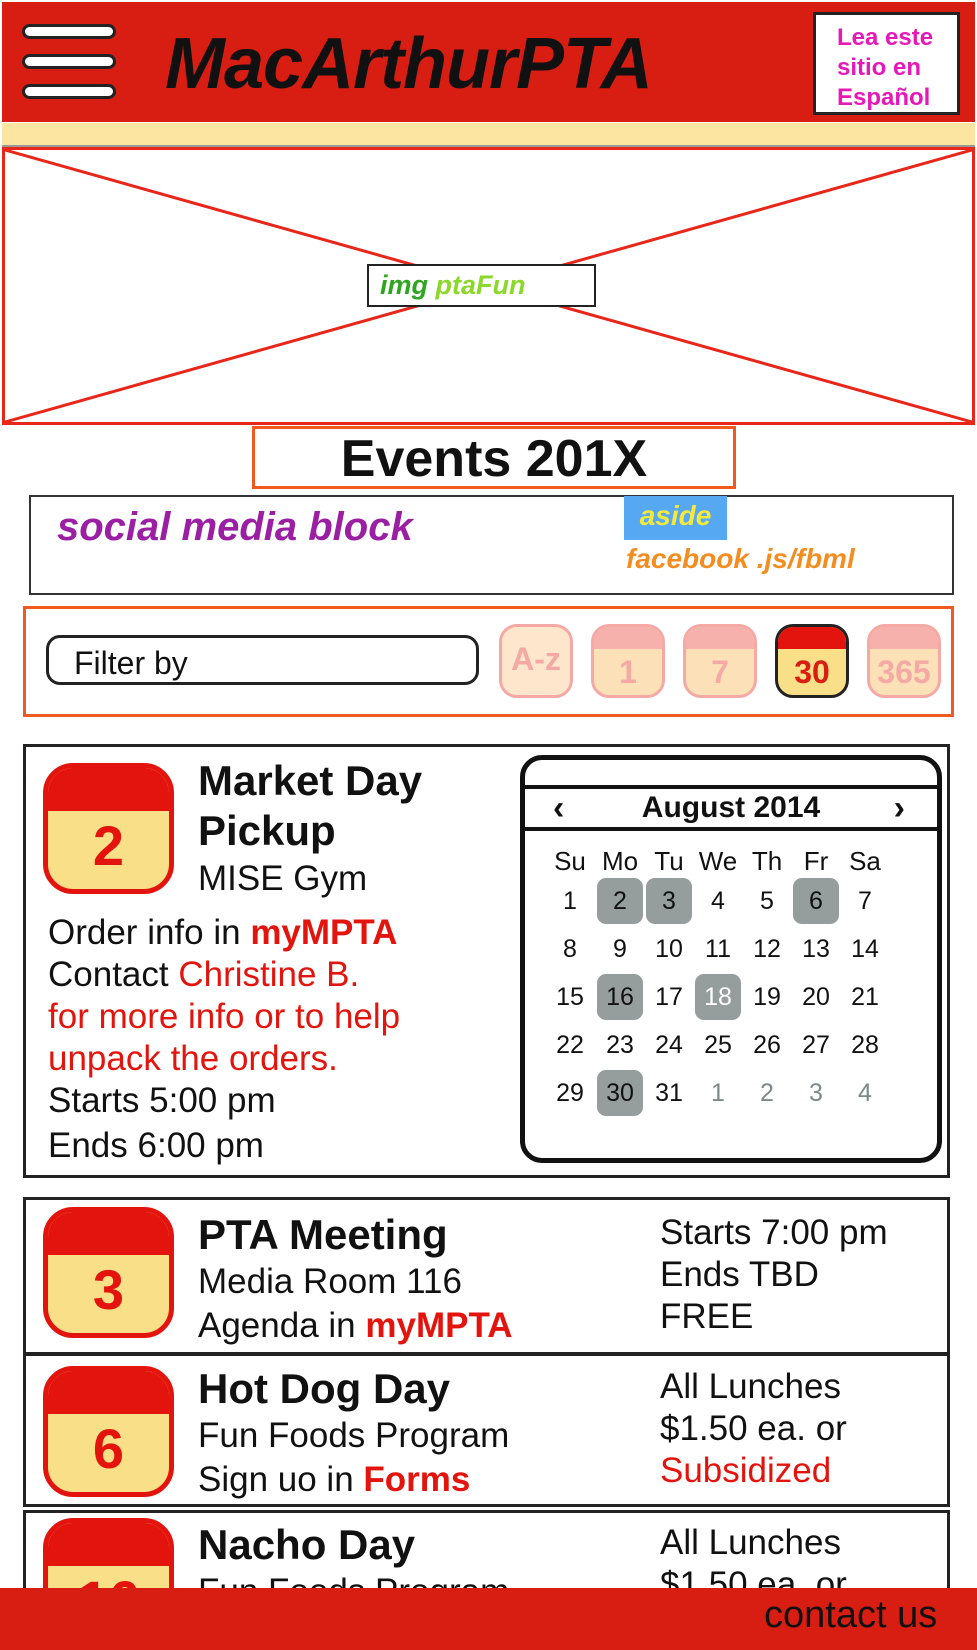  I want to click on calendar-day: 29, so click(570, 1093).